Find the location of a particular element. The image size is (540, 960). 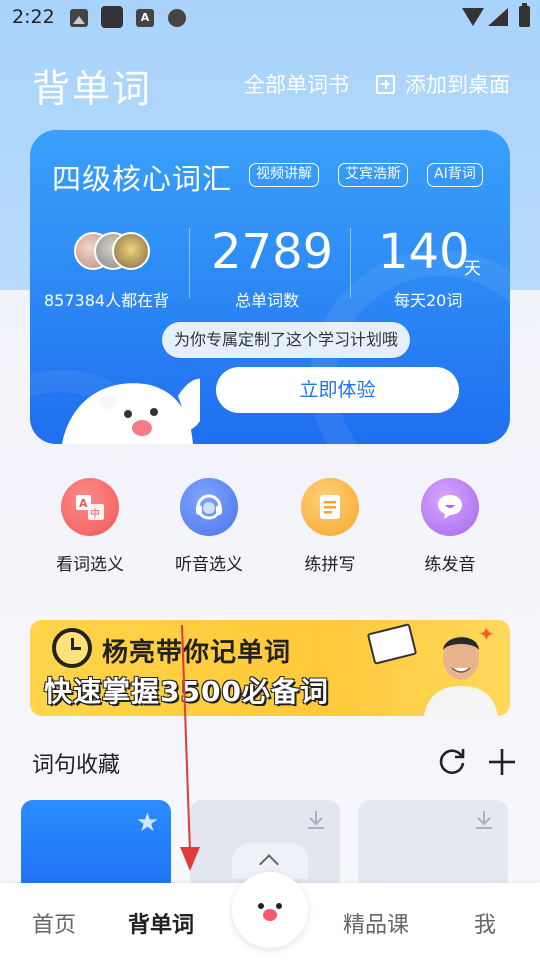

sparkle-icon: ✦ is located at coordinates (486, 634).